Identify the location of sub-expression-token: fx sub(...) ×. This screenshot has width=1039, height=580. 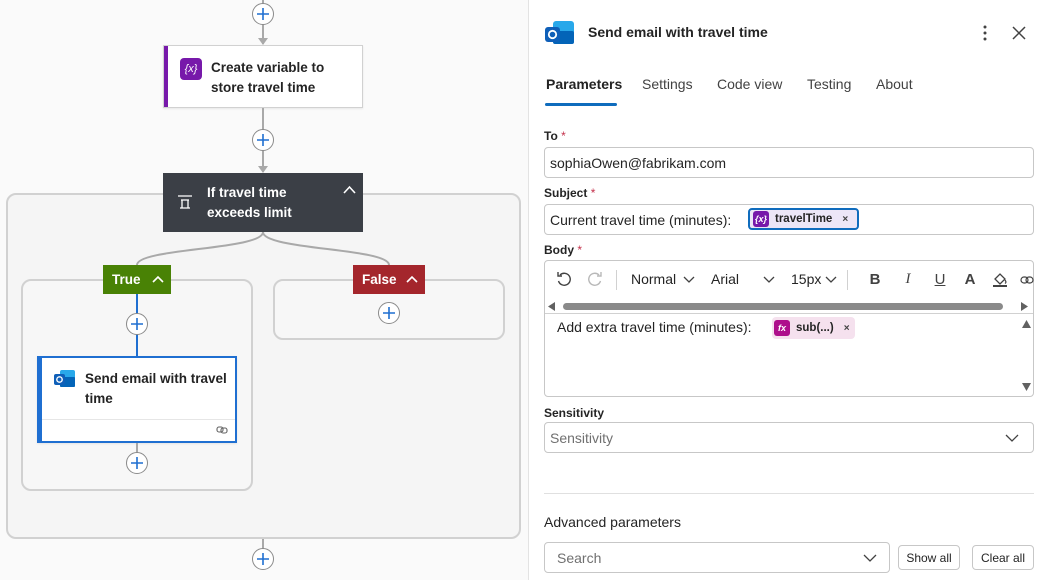
(813, 328).